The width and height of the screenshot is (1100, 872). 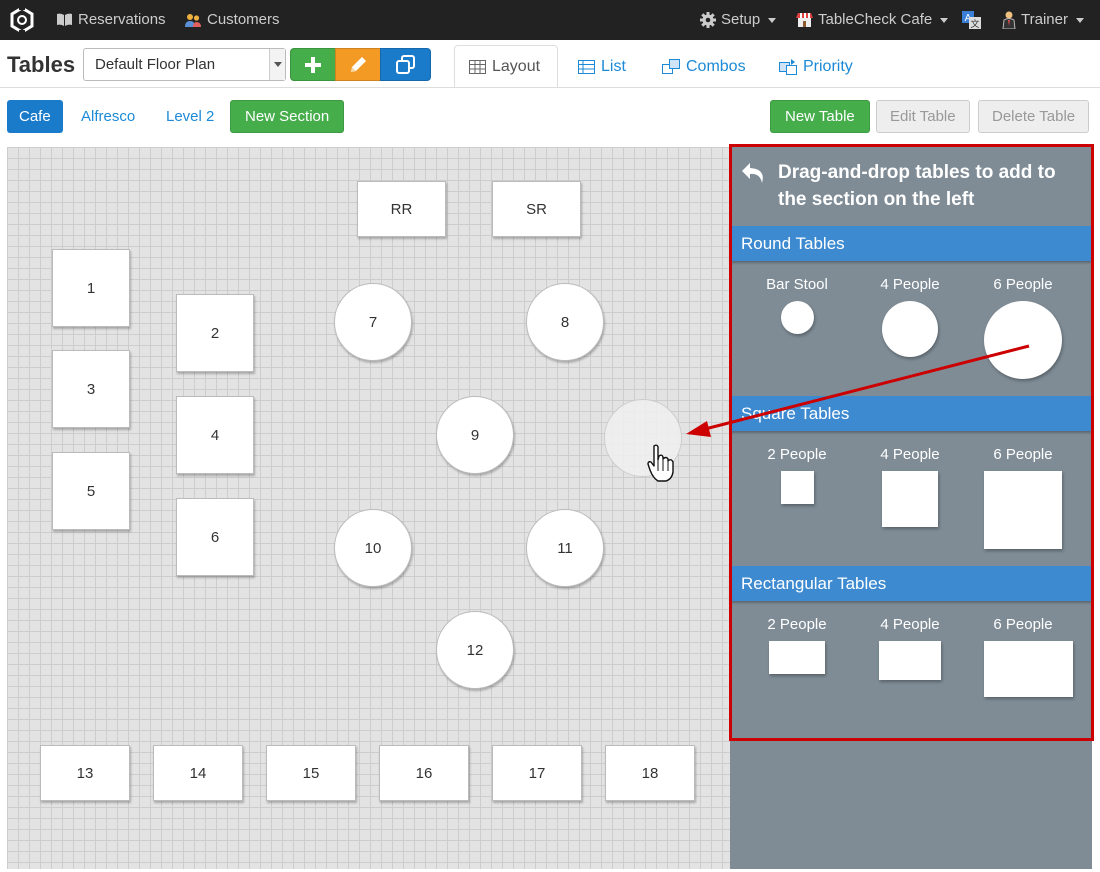 I want to click on tablecheck-logo-icon, so click(x=22, y=20).